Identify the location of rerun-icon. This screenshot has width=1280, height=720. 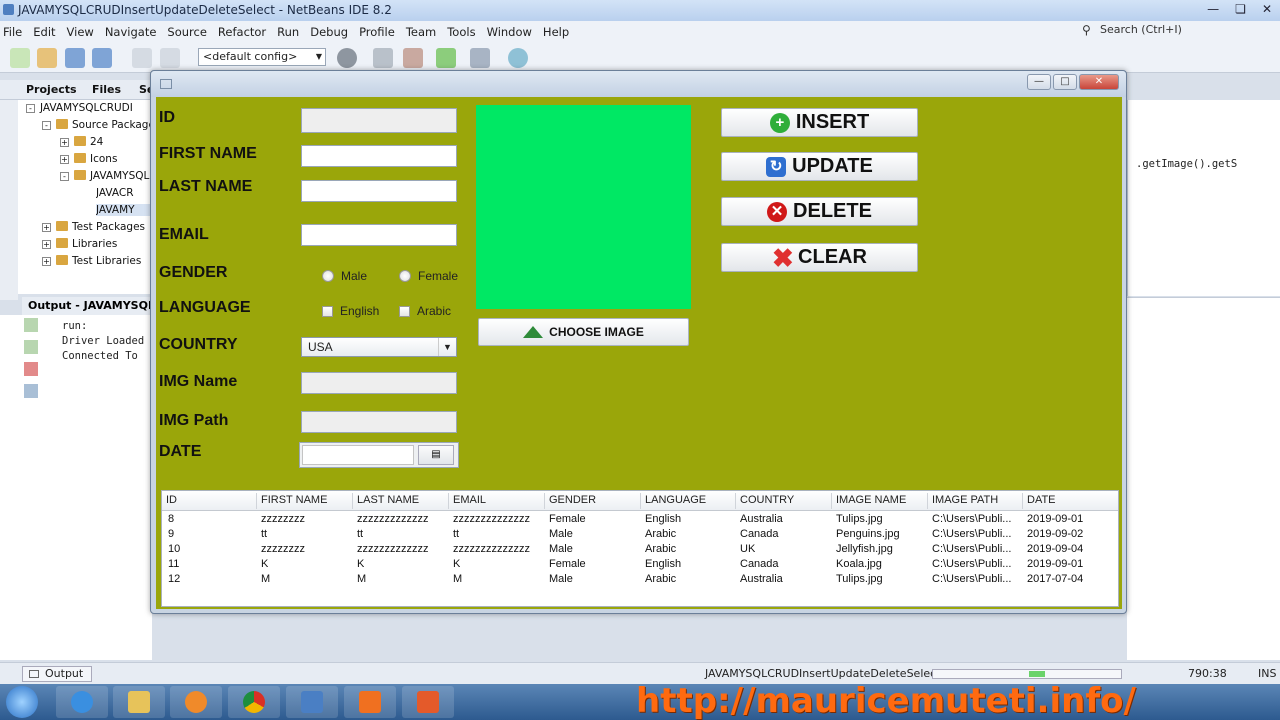
(31, 325).